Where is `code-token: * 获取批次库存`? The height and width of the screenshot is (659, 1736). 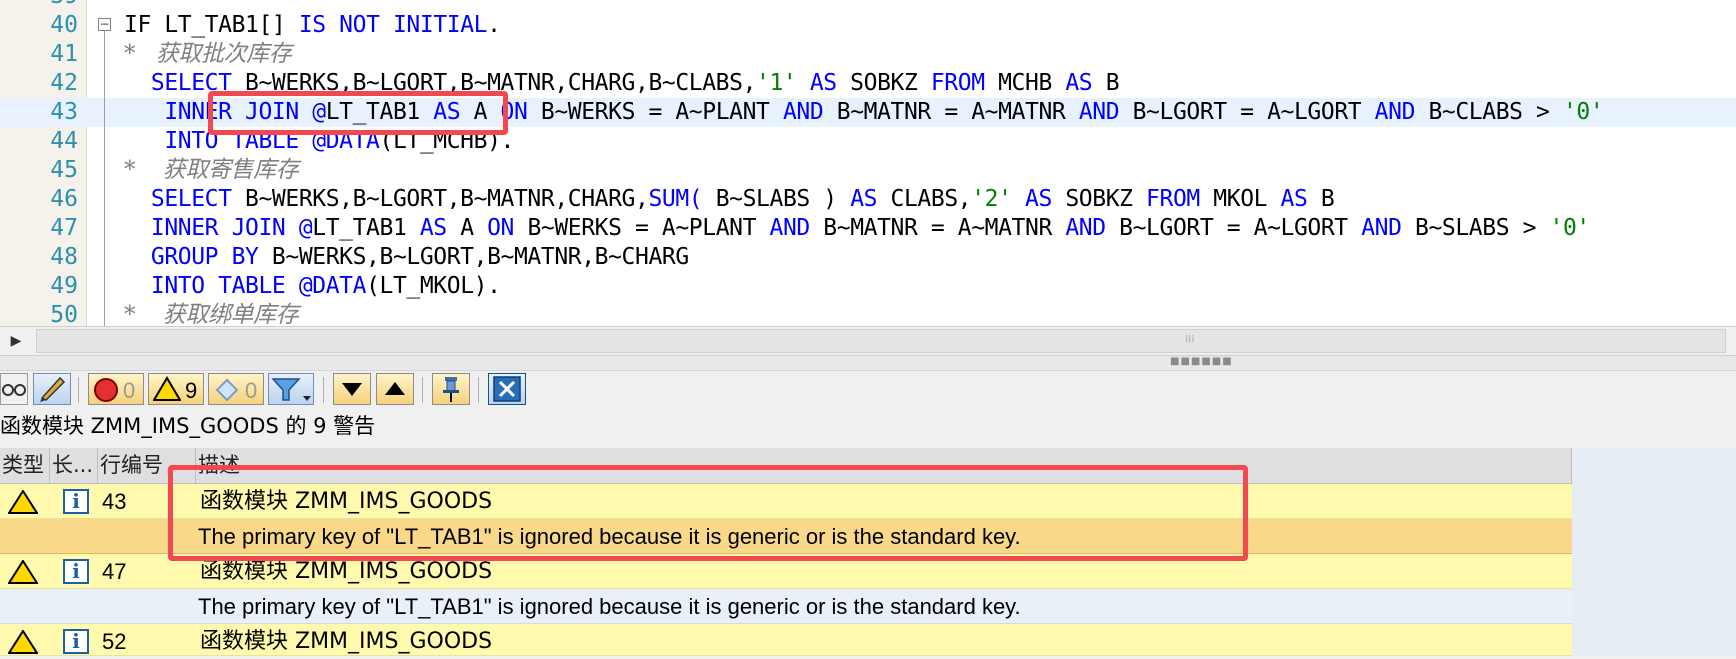 code-token: * 获取批次库存 is located at coordinates (208, 54).